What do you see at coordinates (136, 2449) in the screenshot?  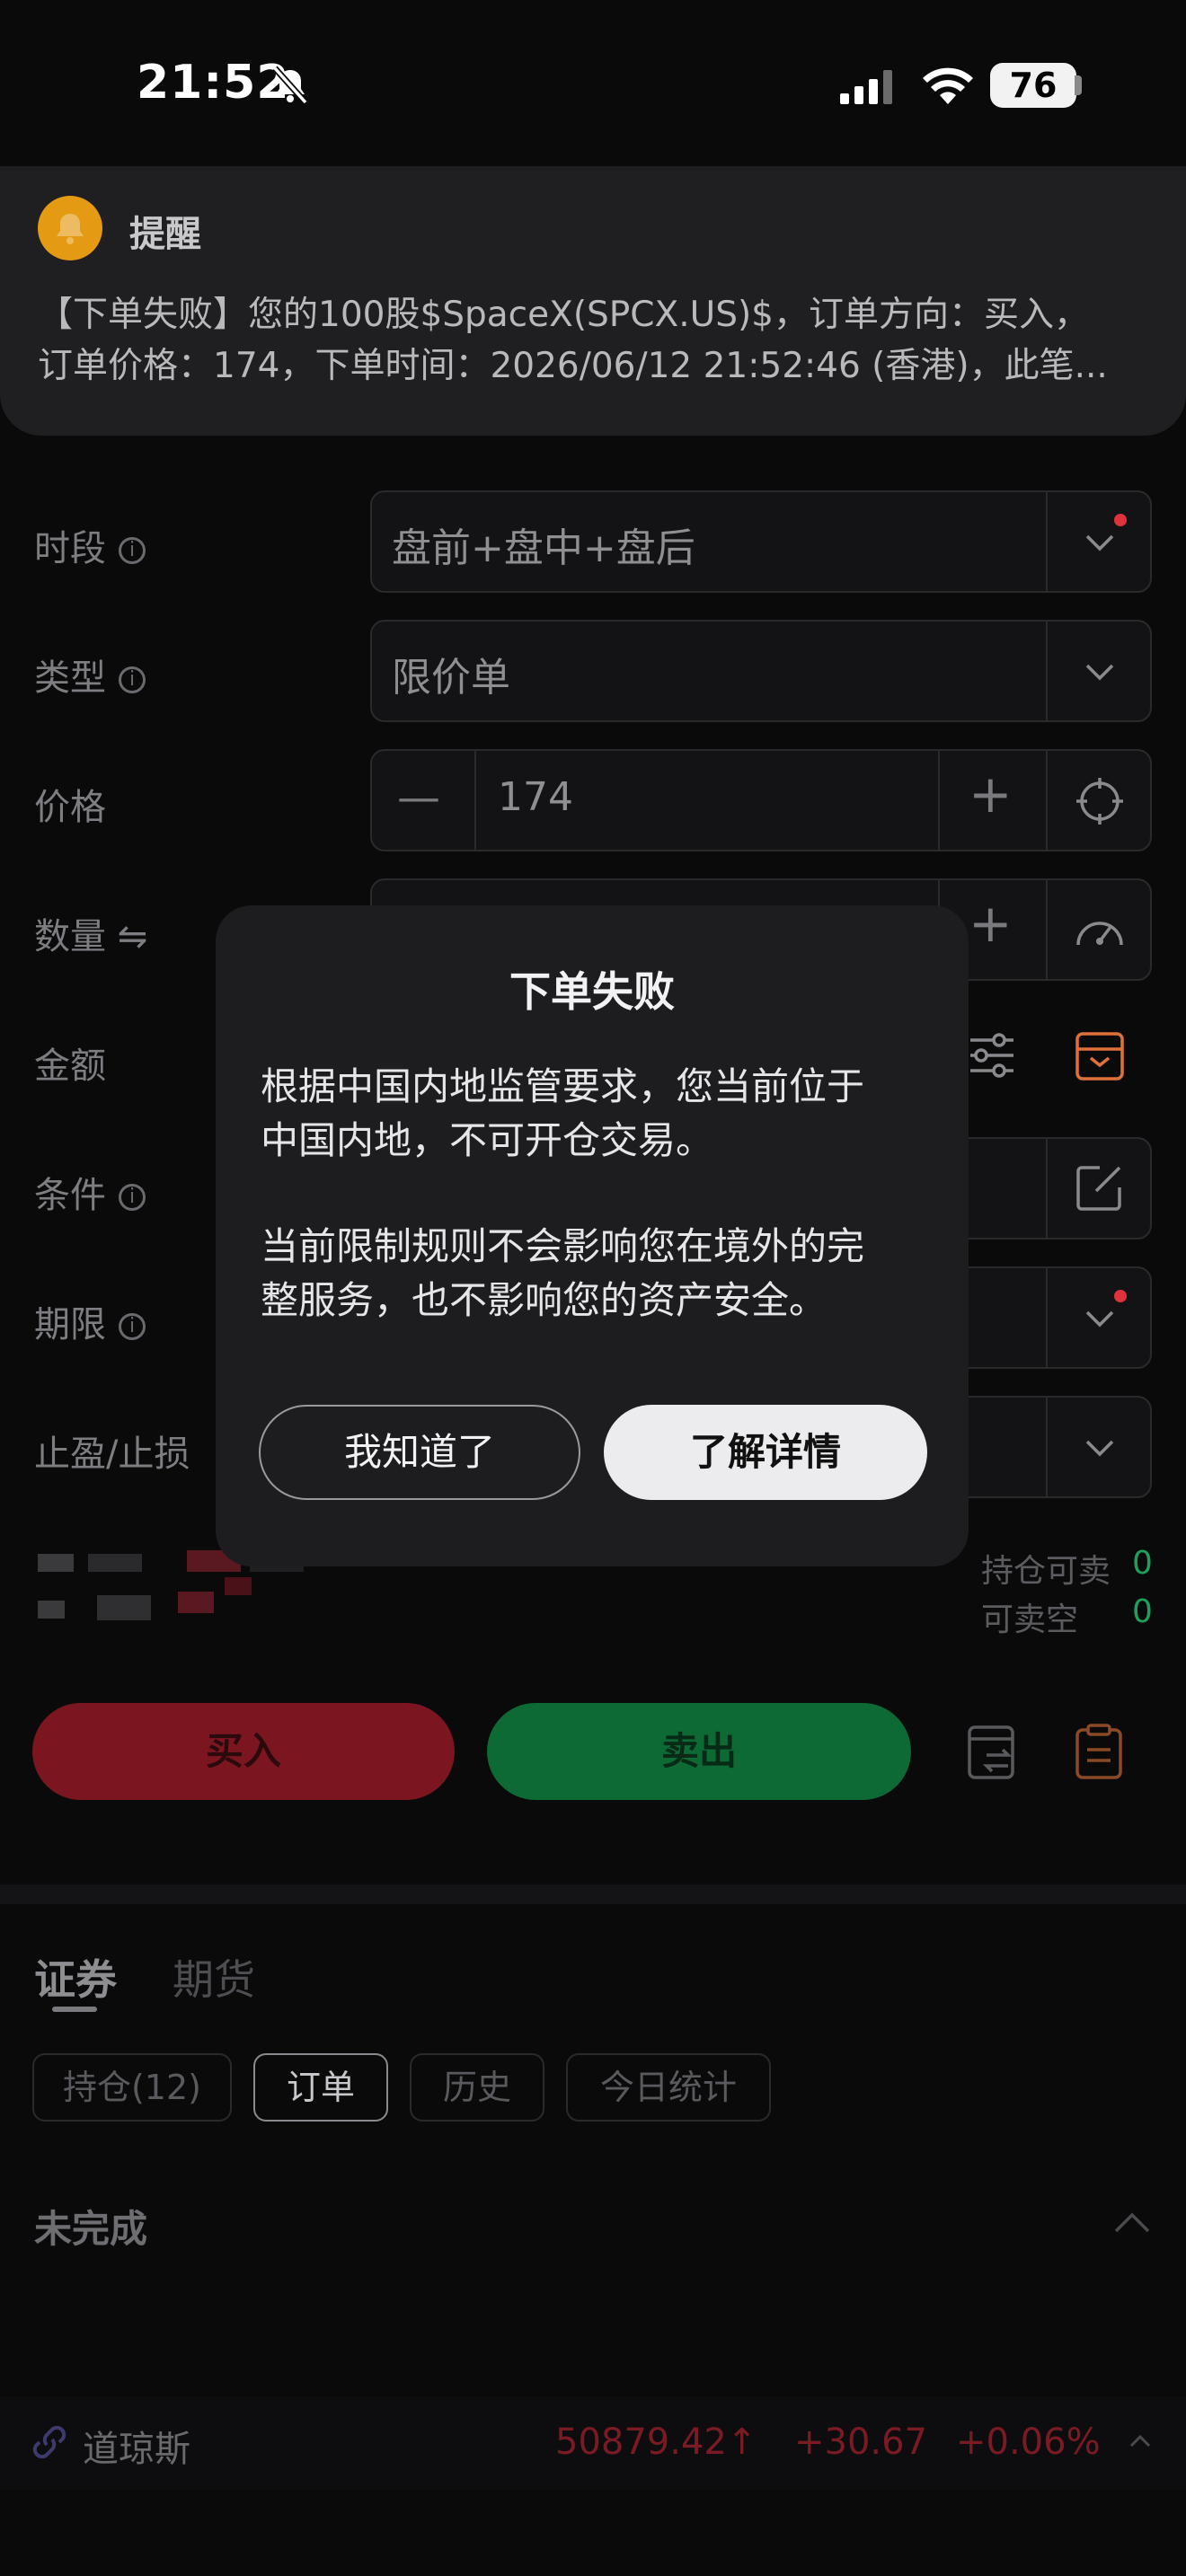 I see `index-name: 道琼斯` at bounding box center [136, 2449].